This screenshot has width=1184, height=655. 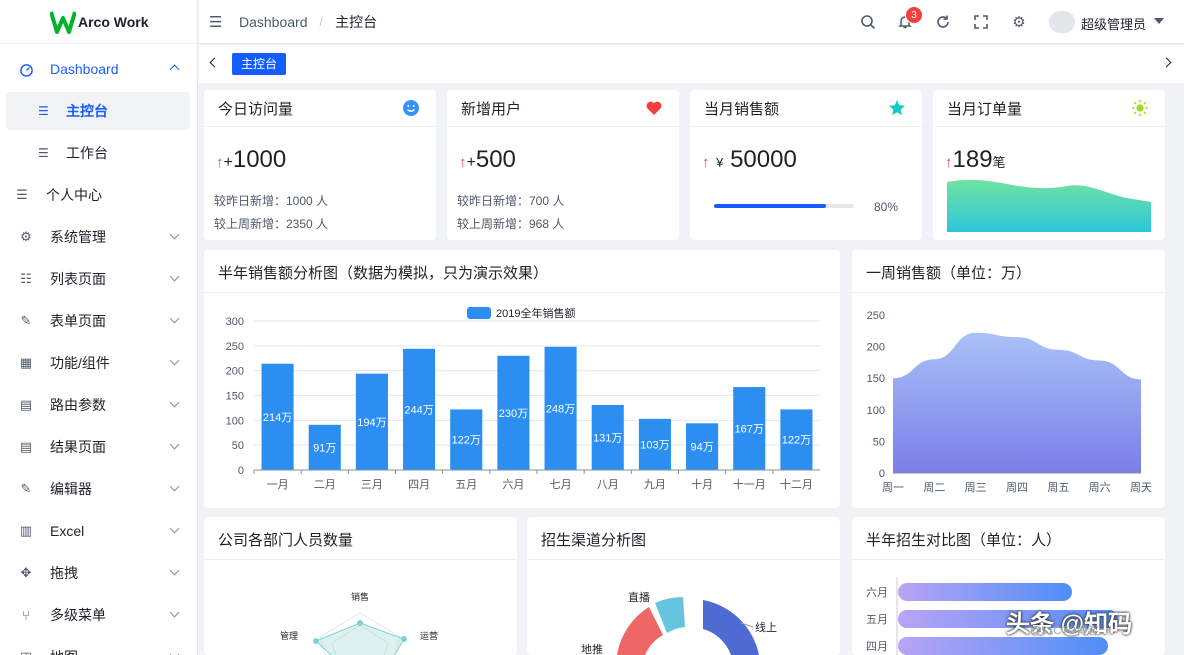 I want to click on bar, so click(x=1003, y=646).